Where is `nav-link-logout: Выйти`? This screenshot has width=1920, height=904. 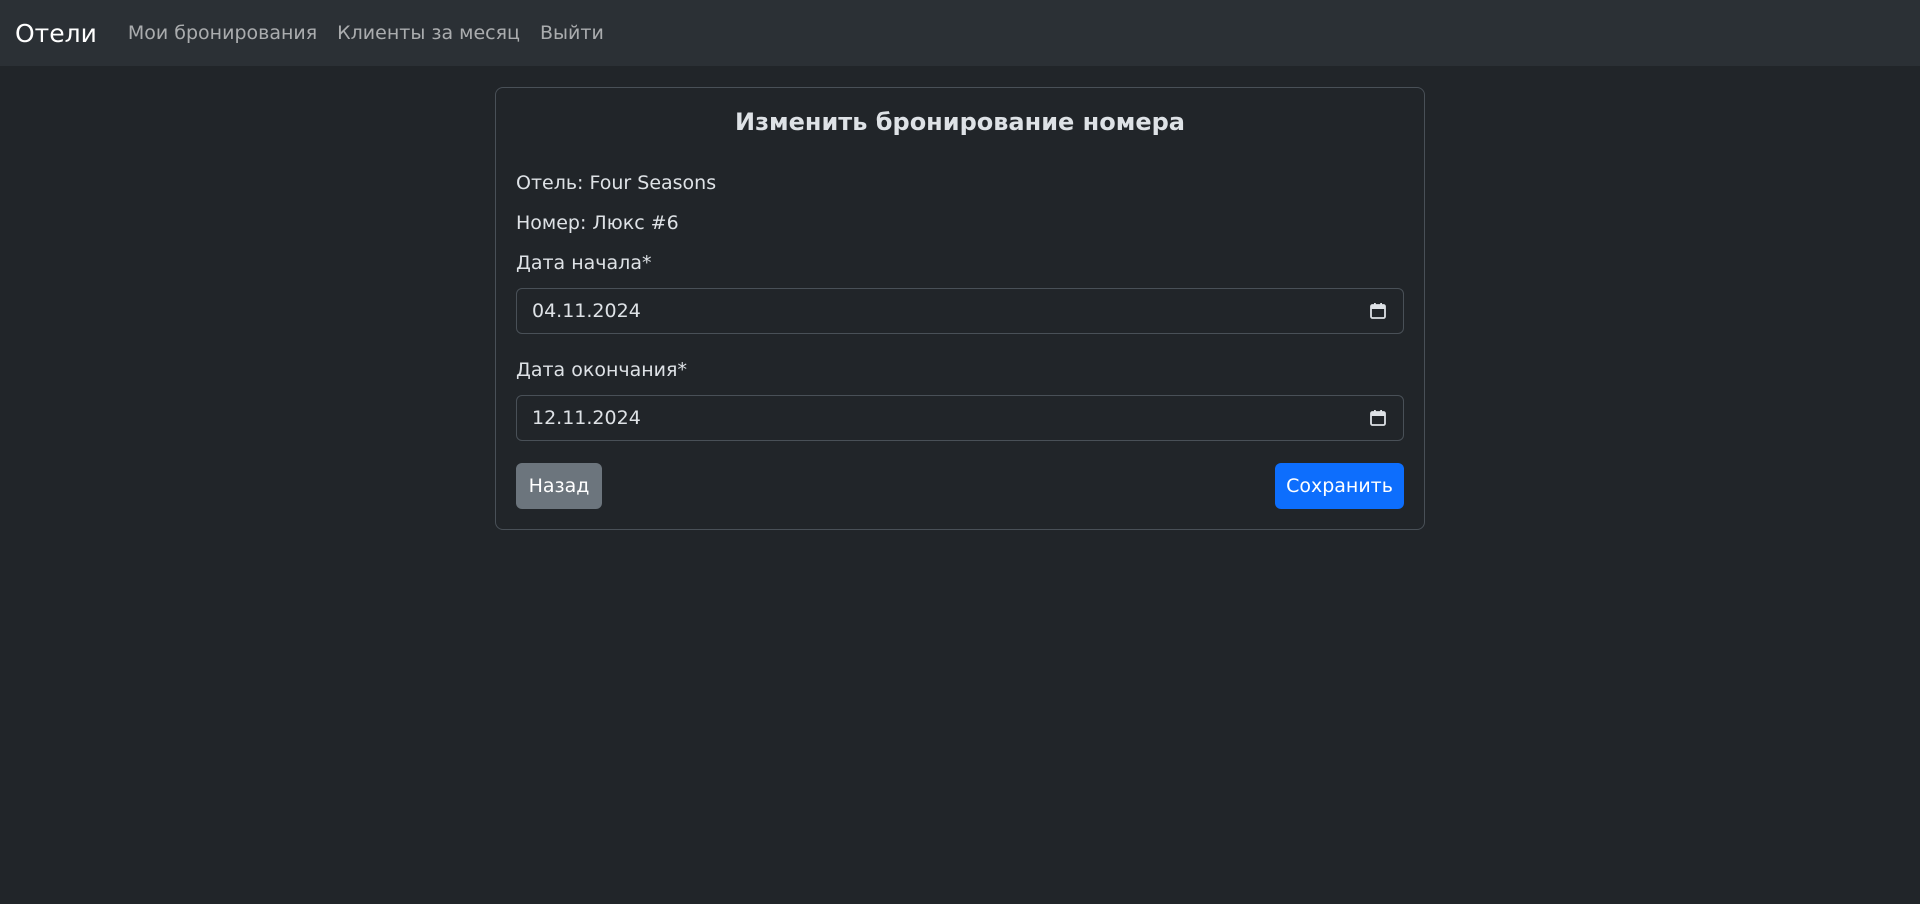
nav-link-logout: Выйти is located at coordinates (572, 33).